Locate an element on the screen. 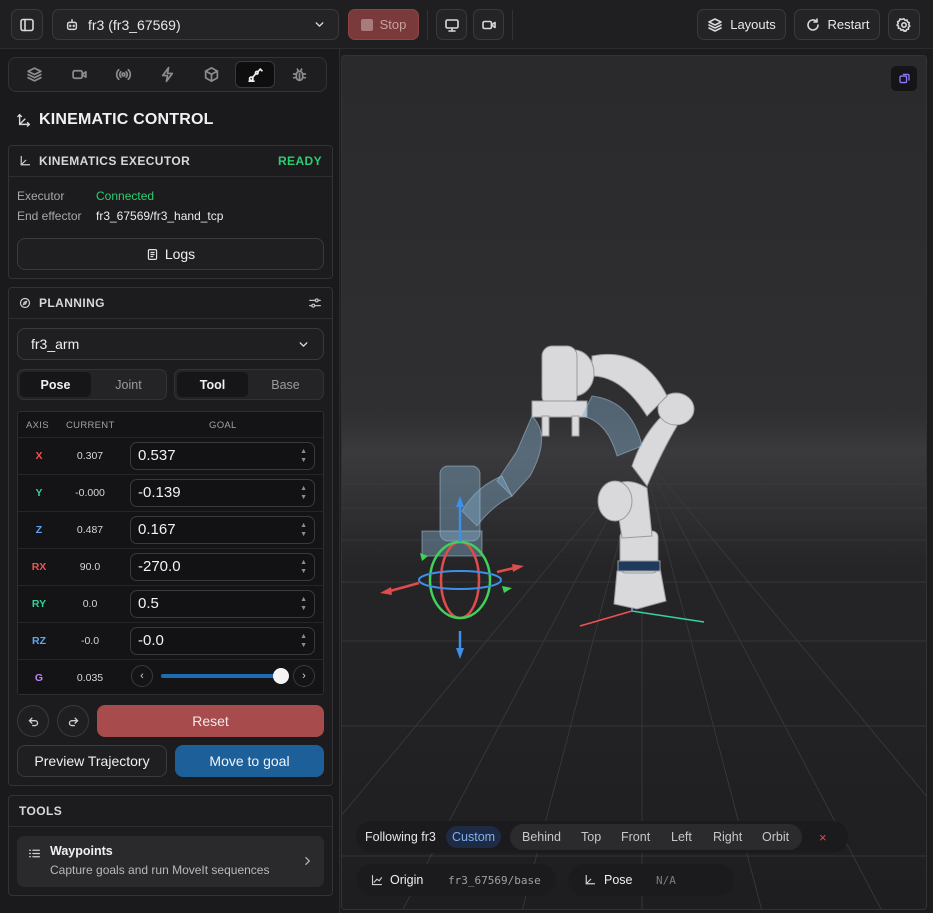 Image resolution: width=933 pixels, height=913 pixels. top-bar: fr3 (fr3_67569) Stop Layouts Restart is located at coordinates (466, 24).